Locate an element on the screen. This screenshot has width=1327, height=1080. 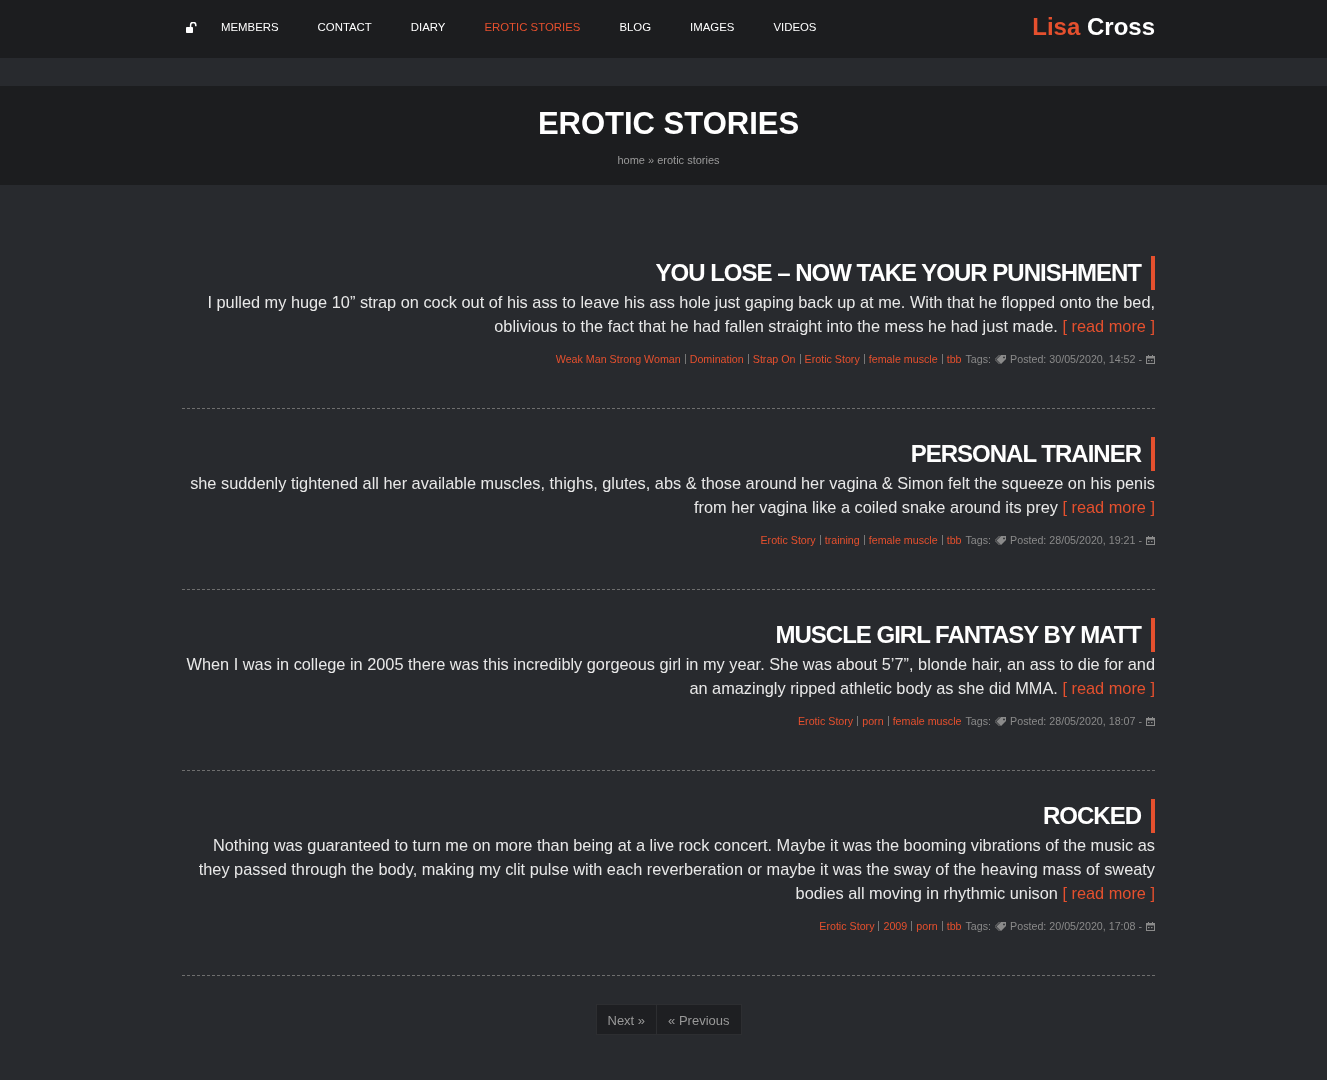
nav-link: CONTACT is located at coordinates (344, 27).